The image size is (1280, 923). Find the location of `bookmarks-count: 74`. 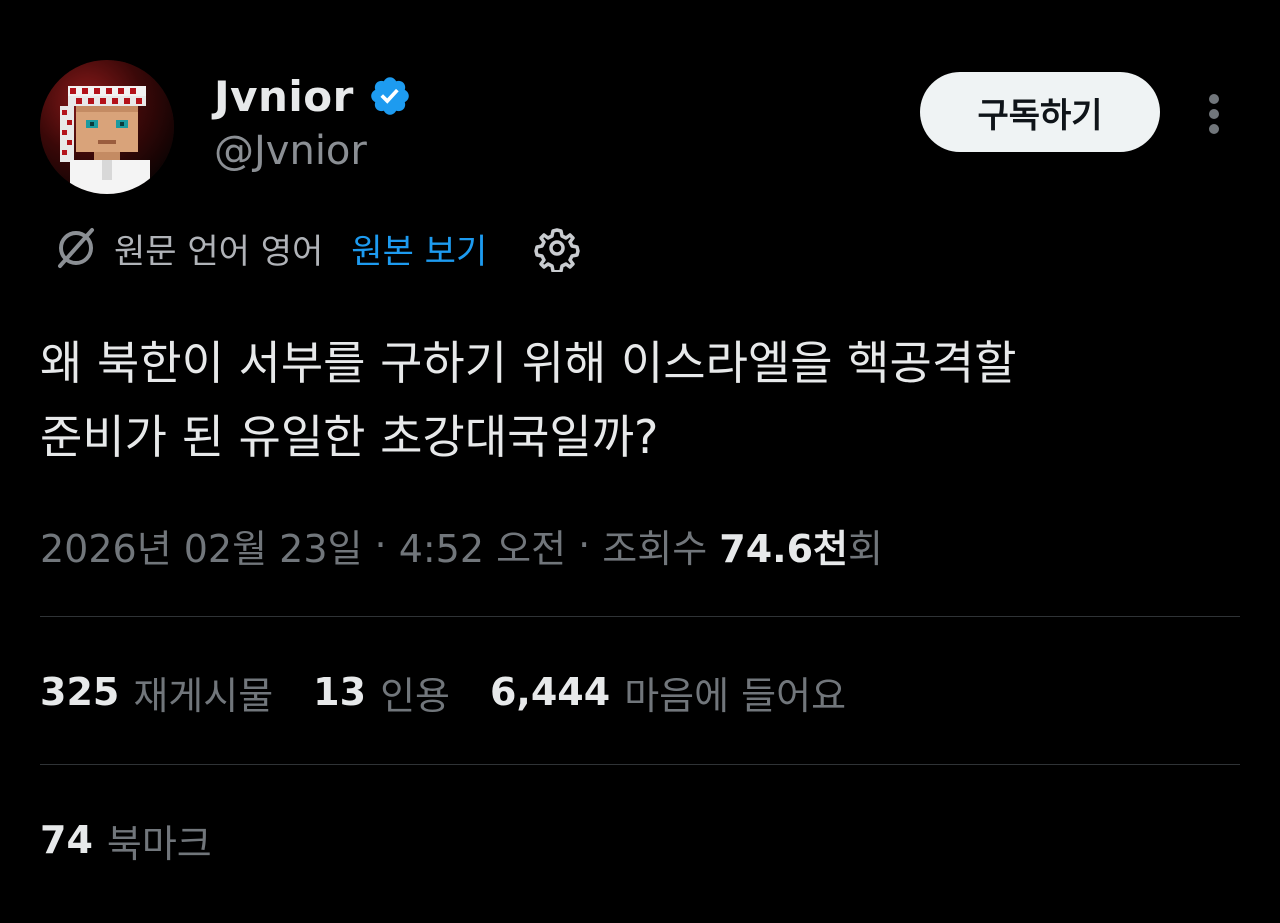

bookmarks-count: 74 is located at coordinates (66, 840).